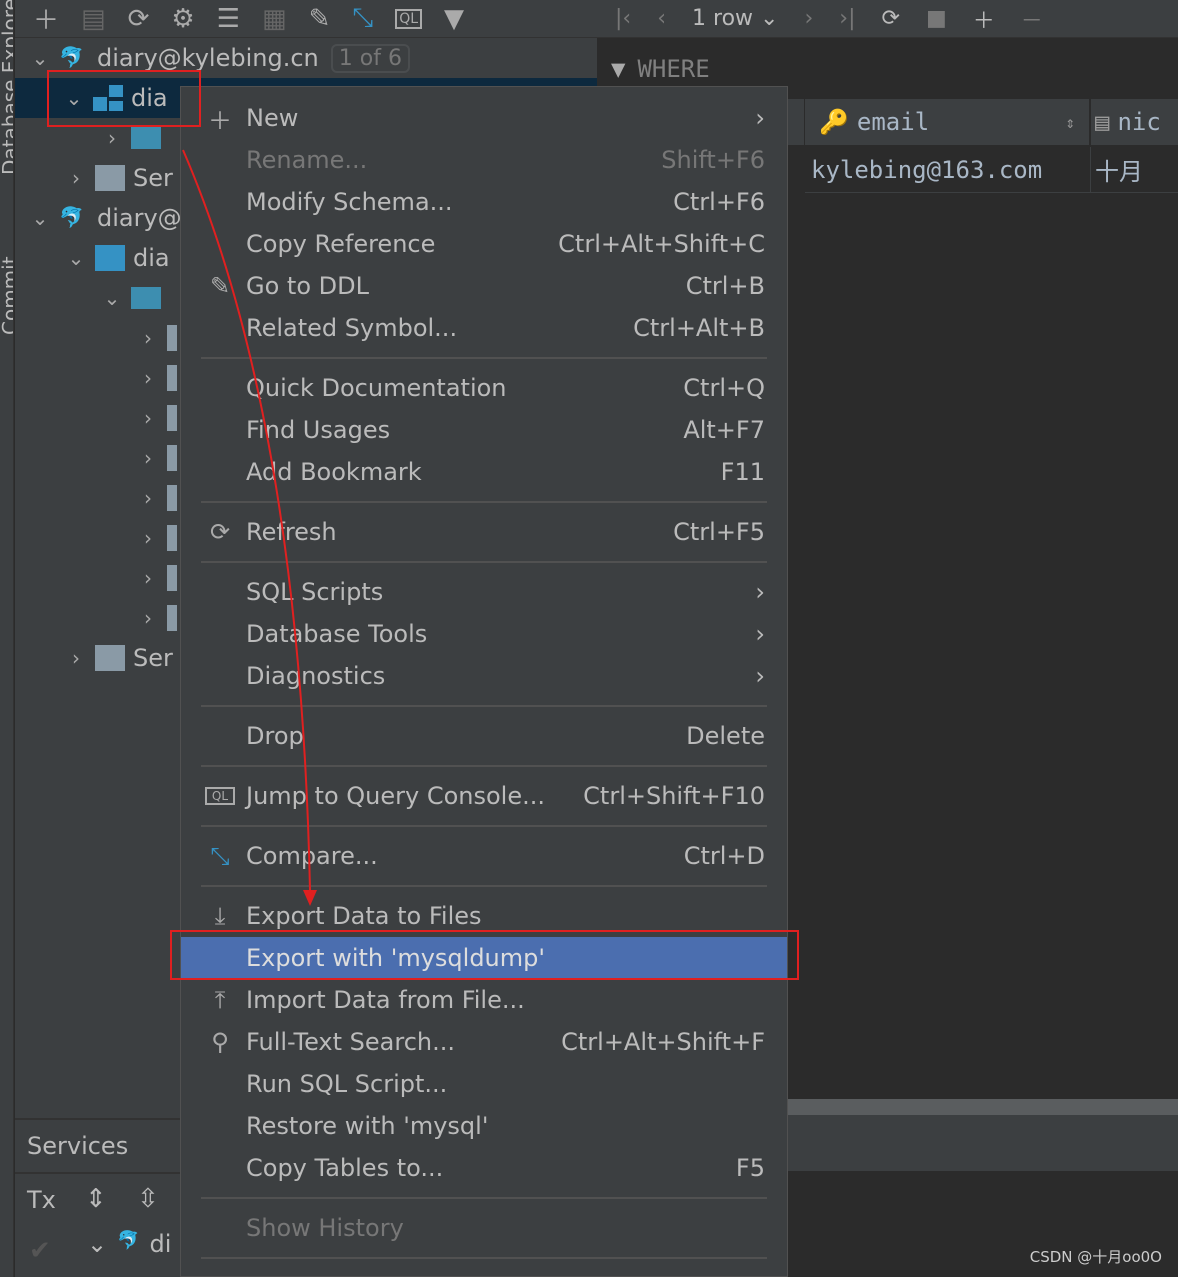  Describe the element at coordinates (6, 275) in the screenshot. I see `commit-tab: Commit` at that location.